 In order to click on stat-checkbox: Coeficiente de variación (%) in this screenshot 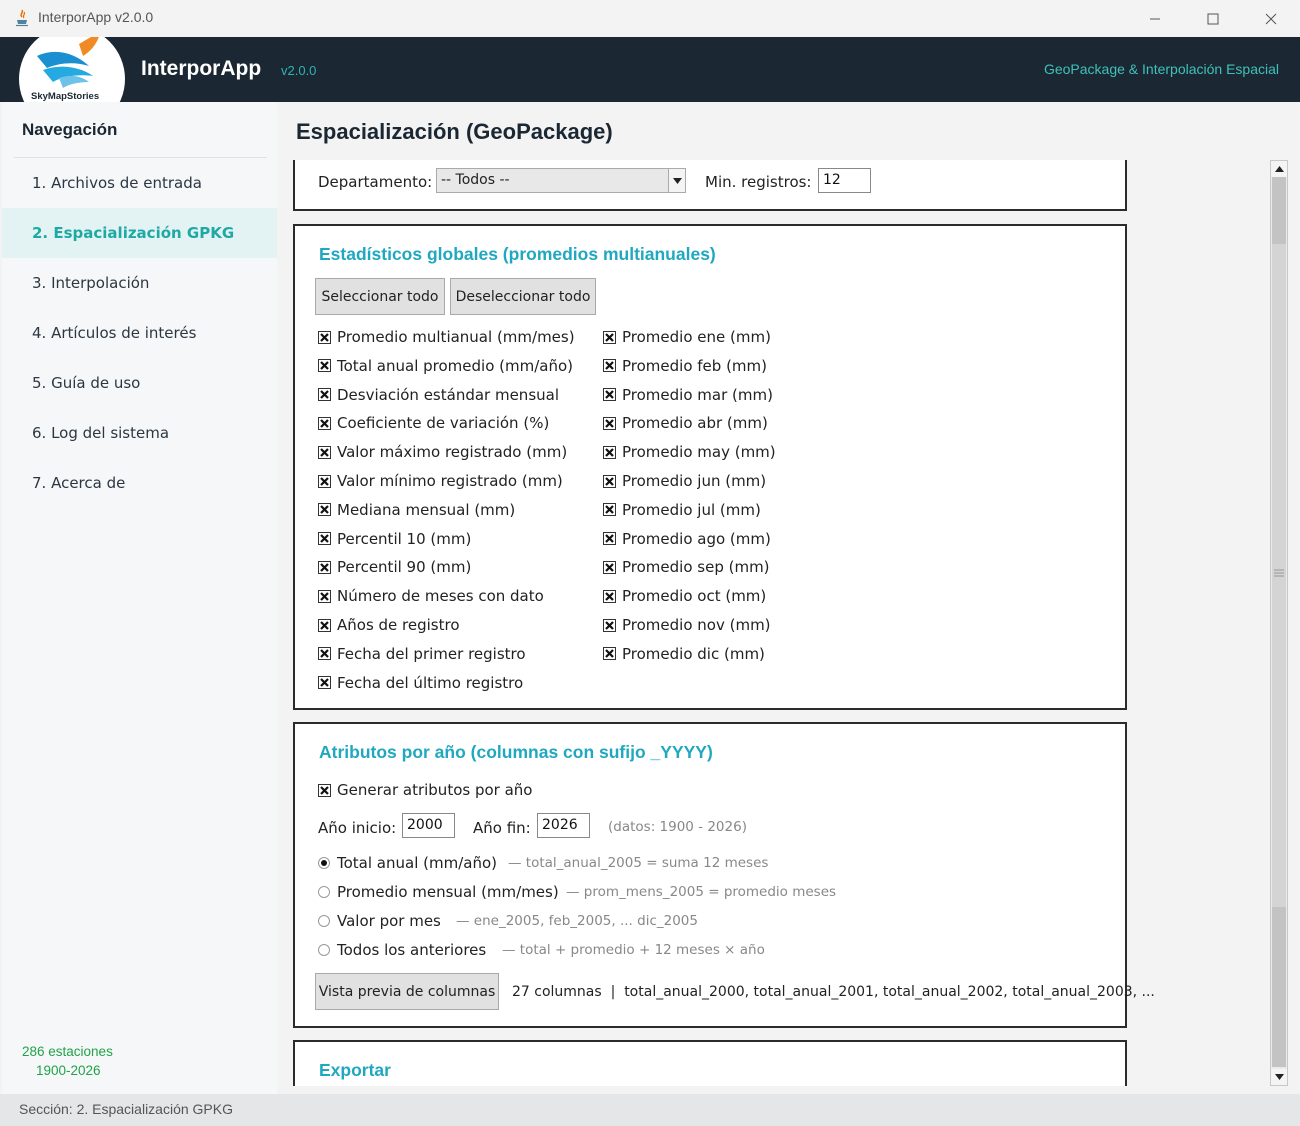, I will do `click(433, 423)`.